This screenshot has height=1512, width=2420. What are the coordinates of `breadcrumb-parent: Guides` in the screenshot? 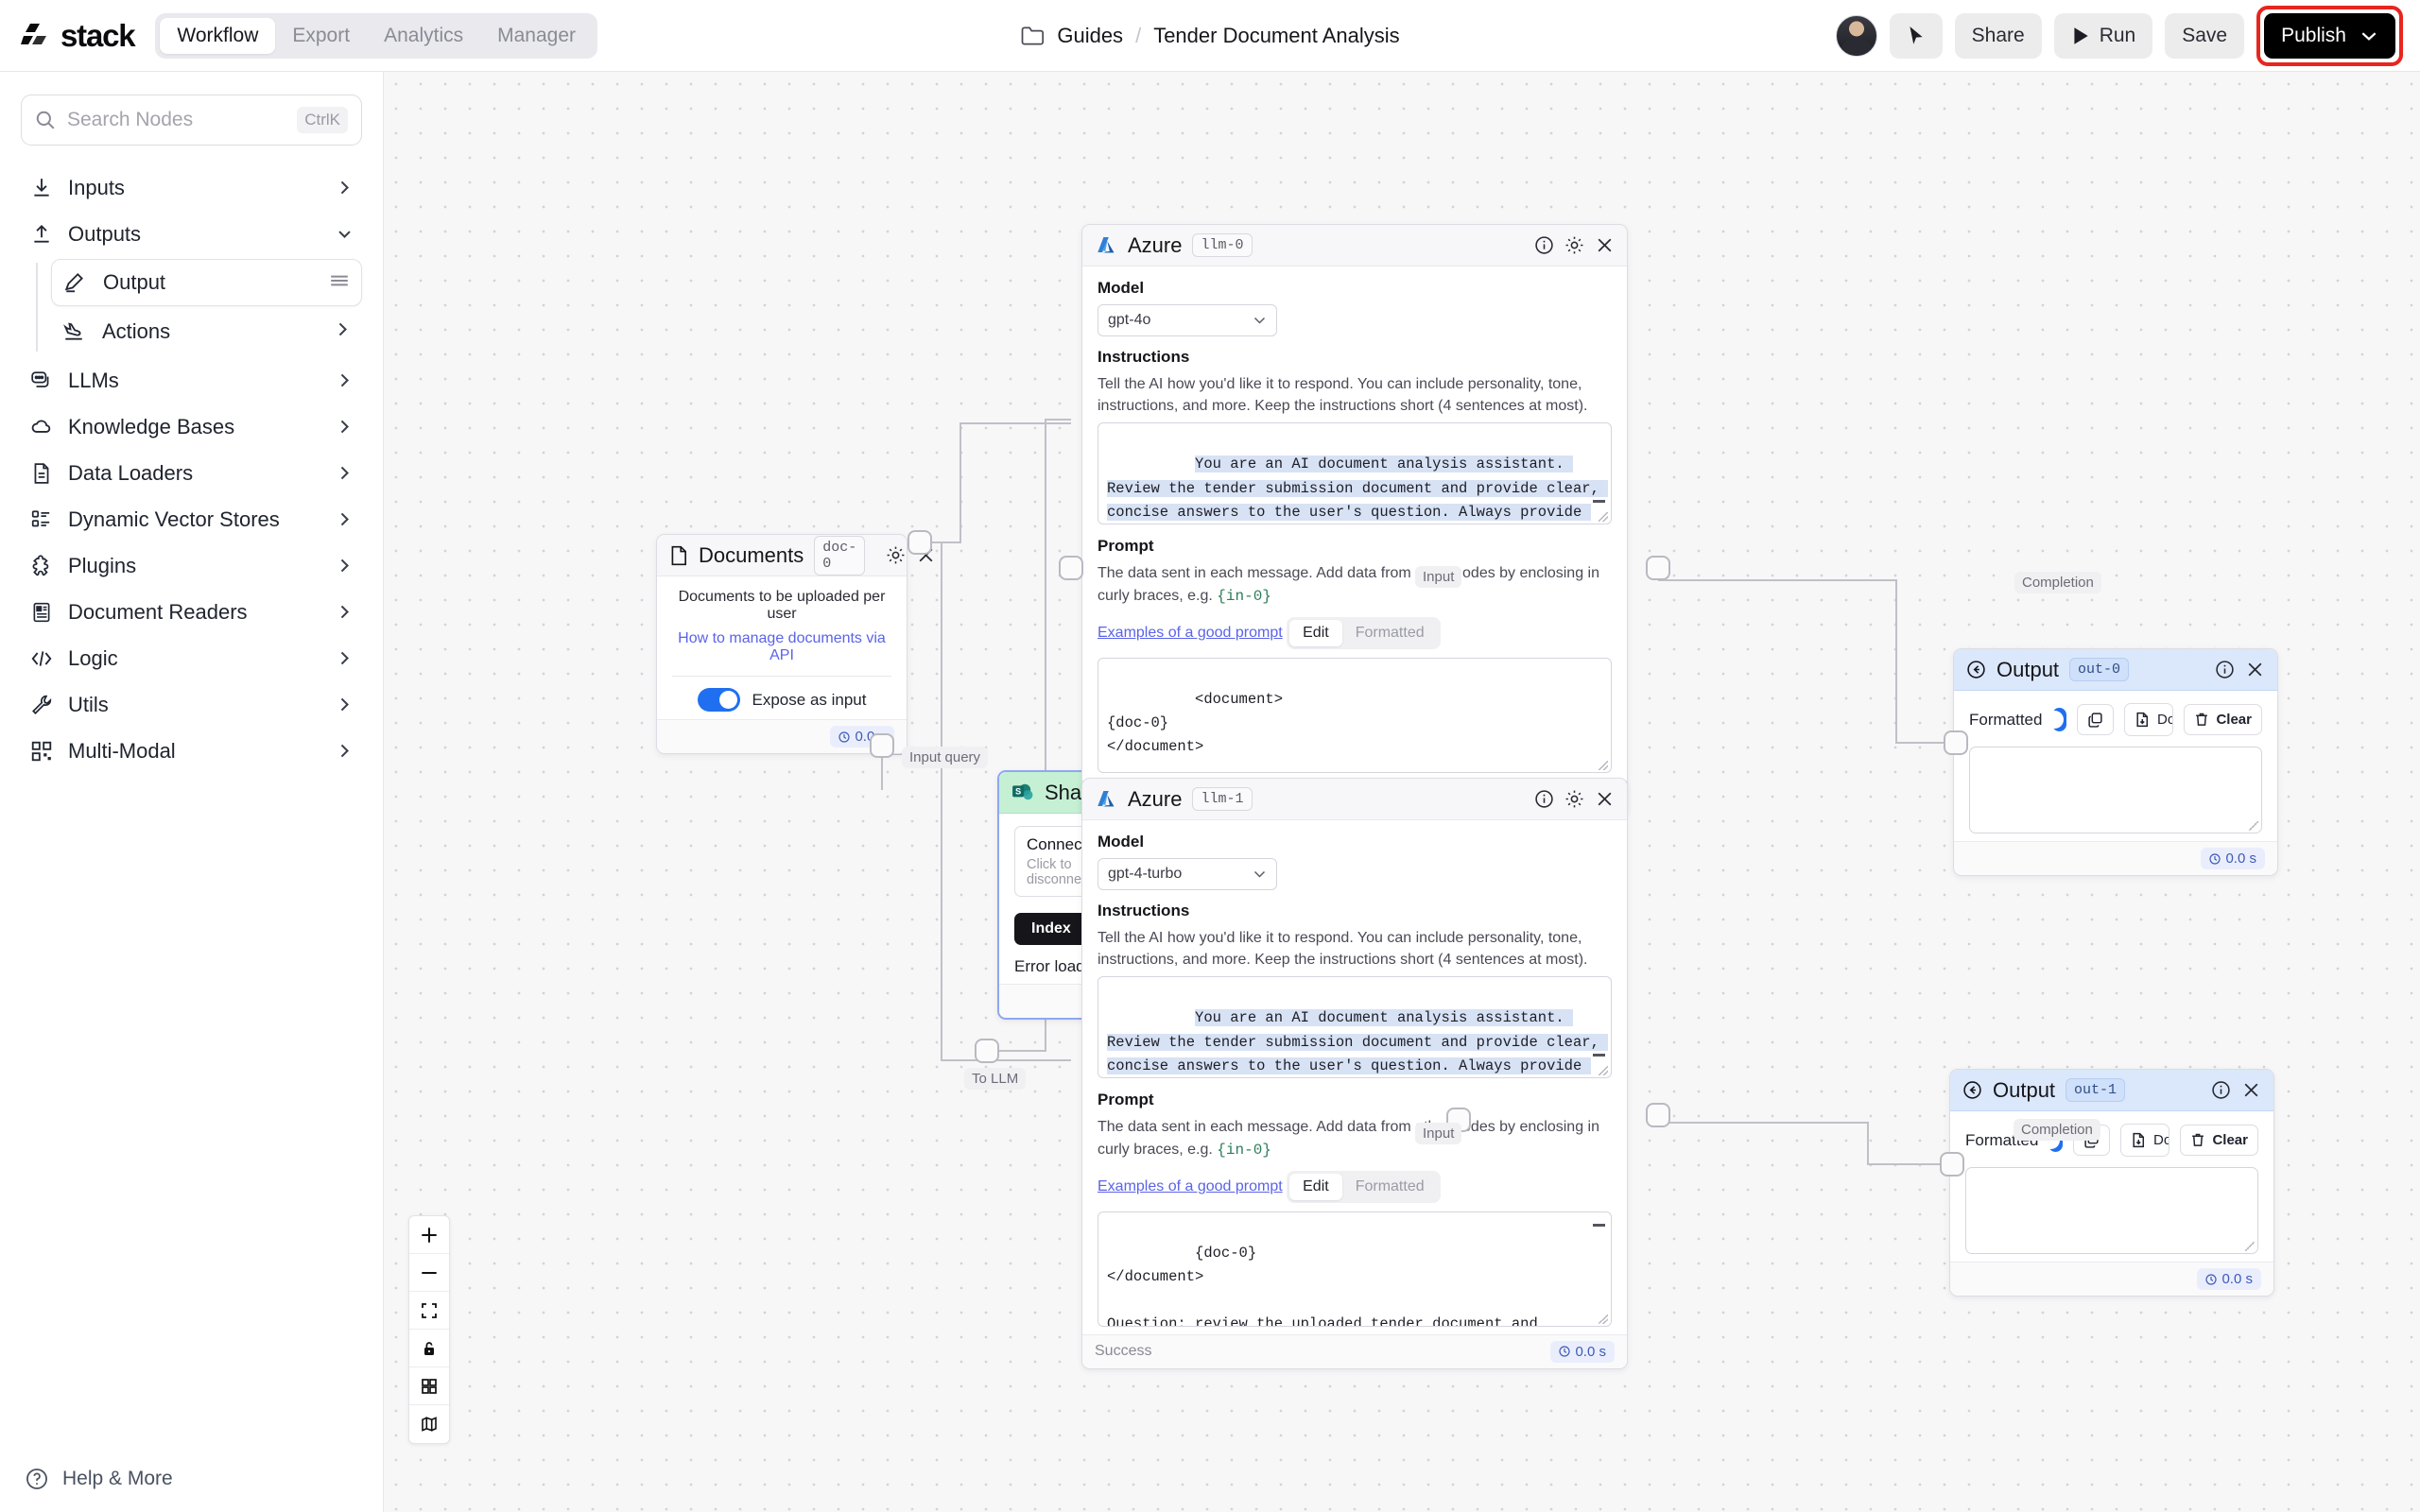 It's located at (1090, 36).